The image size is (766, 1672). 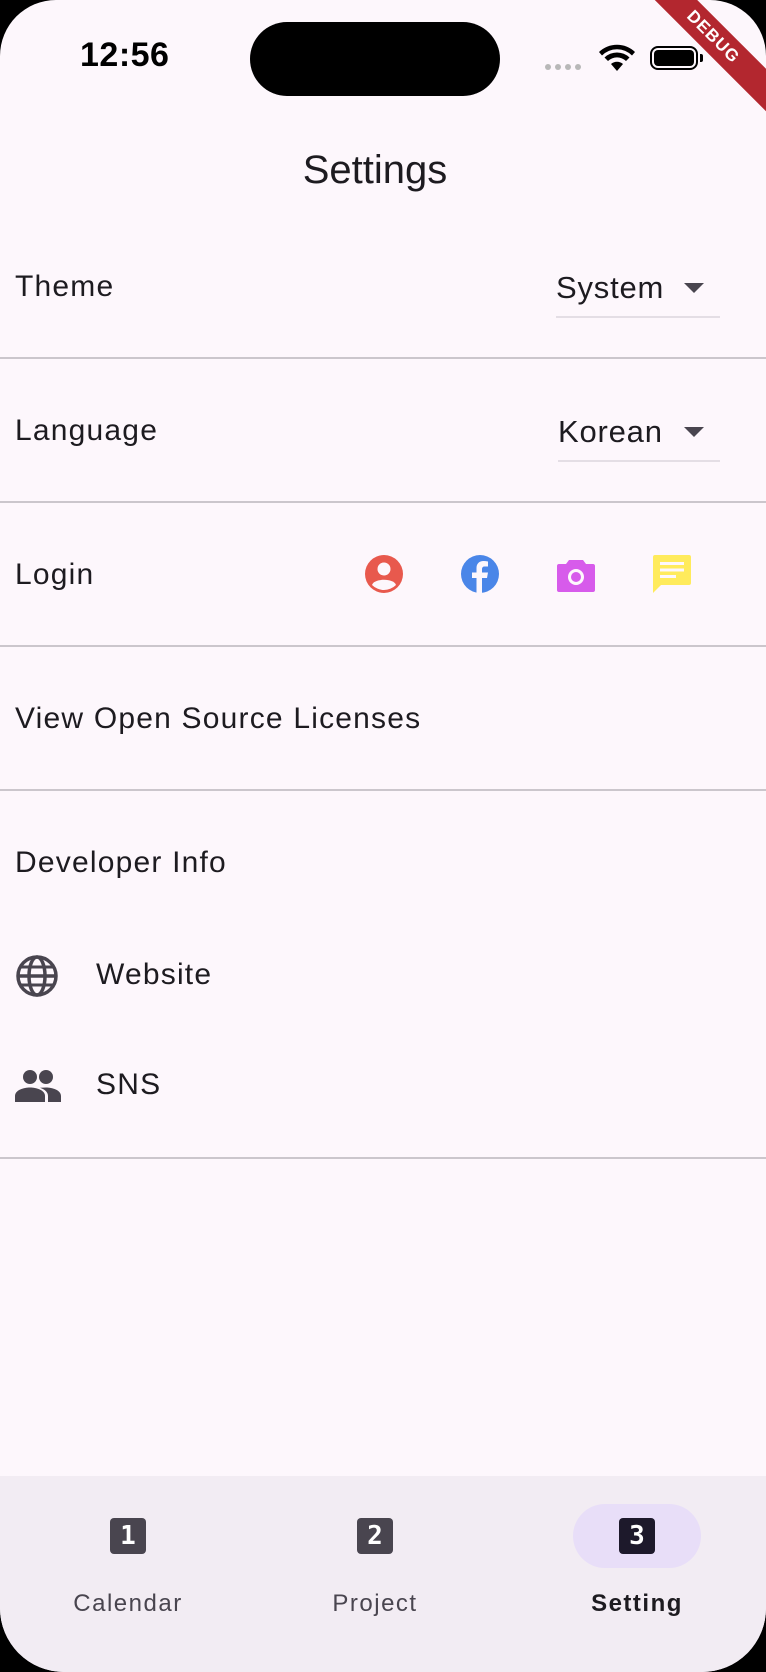 I want to click on language-dropdown: Korean, so click(x=639, y=437).